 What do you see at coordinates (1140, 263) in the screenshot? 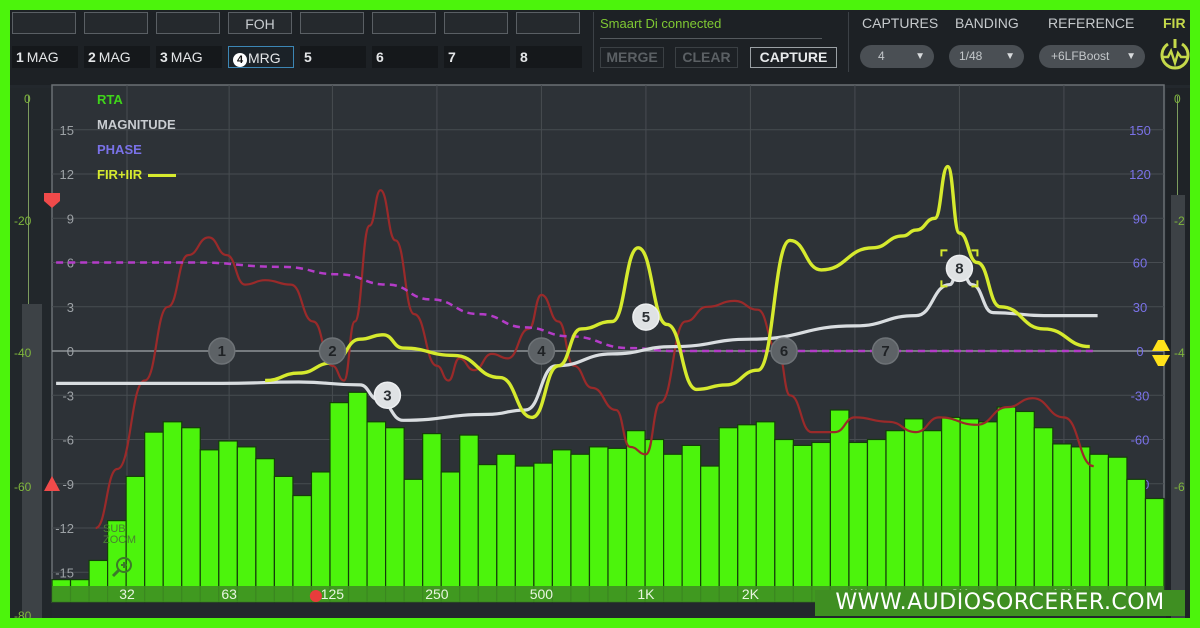
I see `y-tick-label-right: 60` at bounding box center [1140, 263].